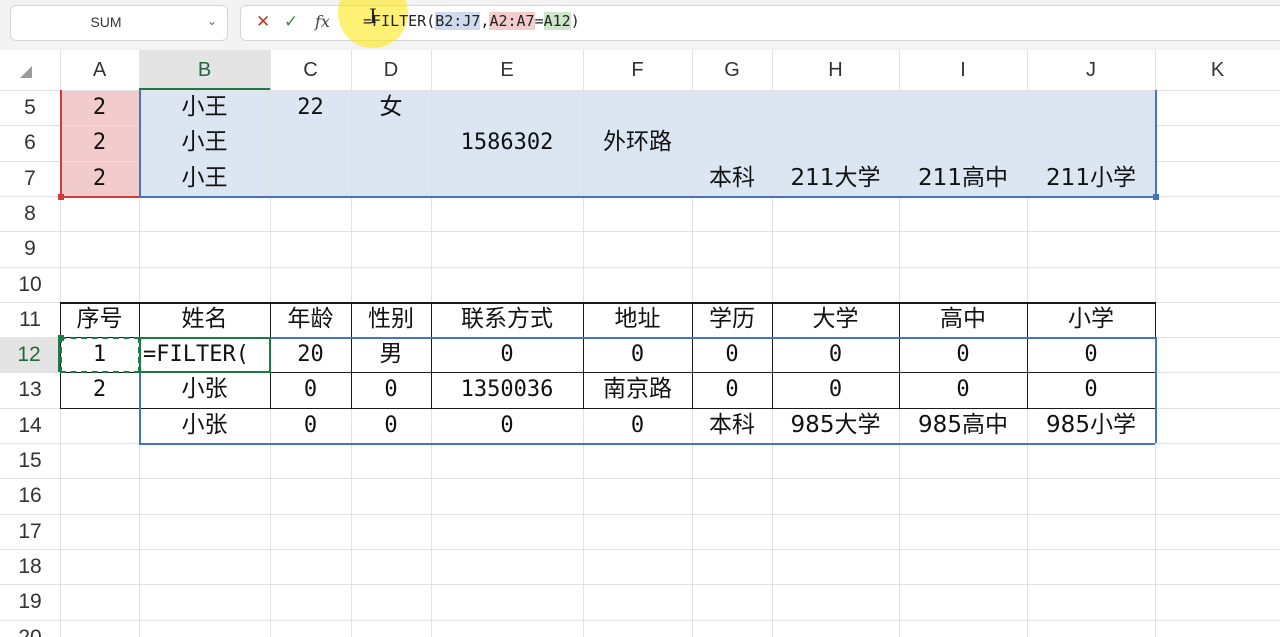 This screenshot has height=637, width=1280. I want to click on column-header-j: J, so click(1091, 70).